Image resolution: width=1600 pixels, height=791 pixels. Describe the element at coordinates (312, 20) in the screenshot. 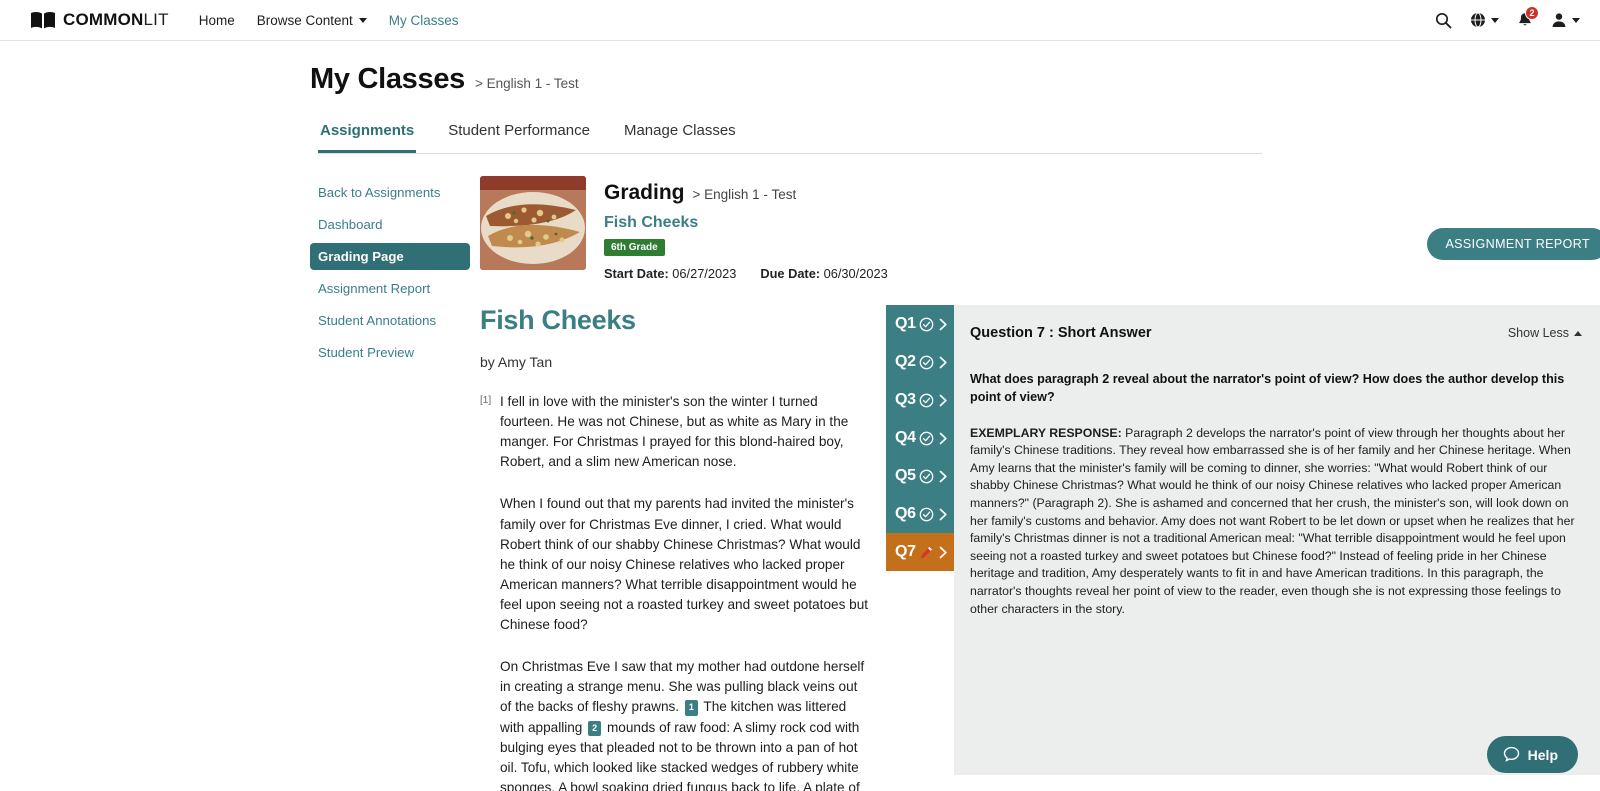

I see `nav-link-browse-content: Browse Content` at that location.